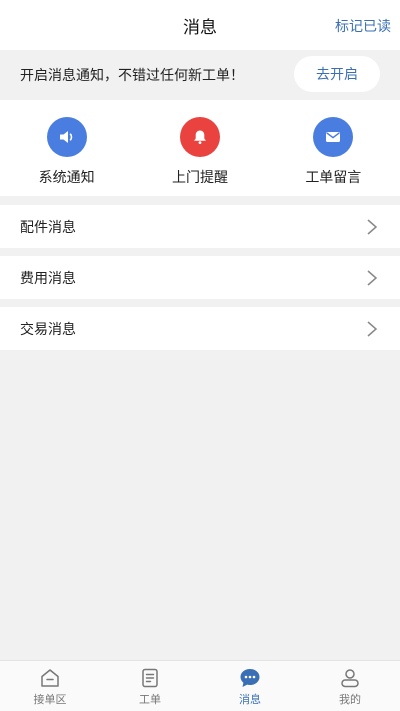 The width and height of the screenshot is (400, 711). I want to click on list-item-label: 交易消息, so click(48, 329).